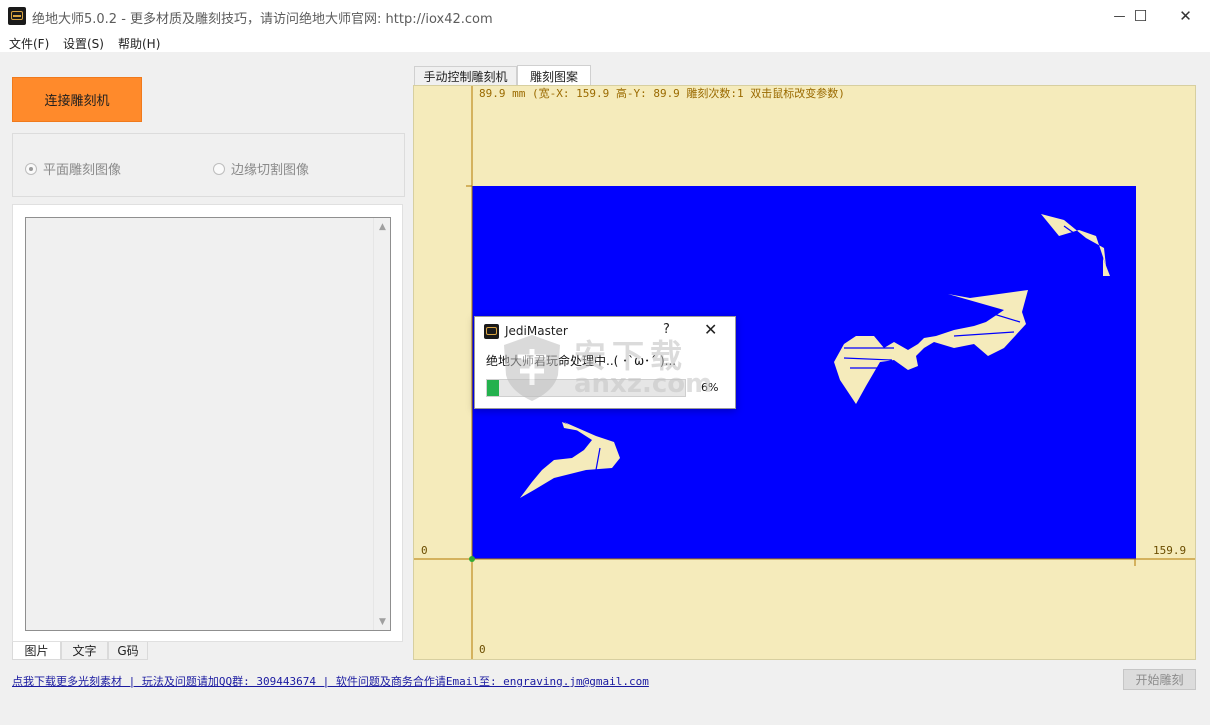 The height and width of the screenshot is (725, 1210). Describe the element at coordinates (1170, 550) in the screenshot. I see `x-axis-max-label: 159.9` at that location.